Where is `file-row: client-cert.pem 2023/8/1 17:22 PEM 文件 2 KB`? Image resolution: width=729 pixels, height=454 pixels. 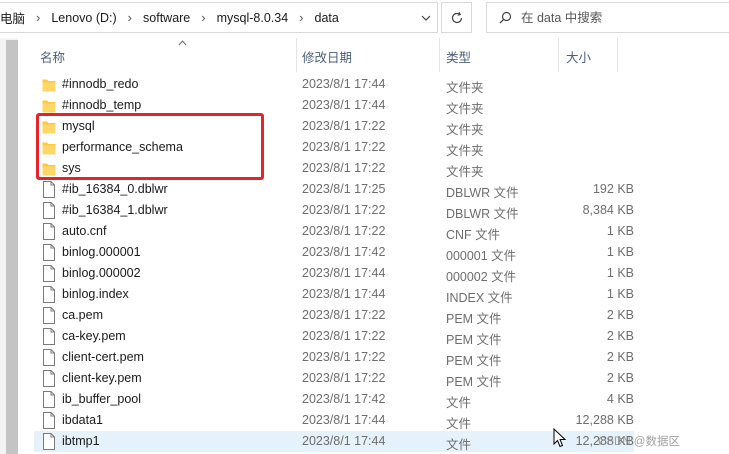
file-row: client-cert.pem 2023/8/1 17:22 PEM 文件 2 KB is located at coordinates (334, 357).